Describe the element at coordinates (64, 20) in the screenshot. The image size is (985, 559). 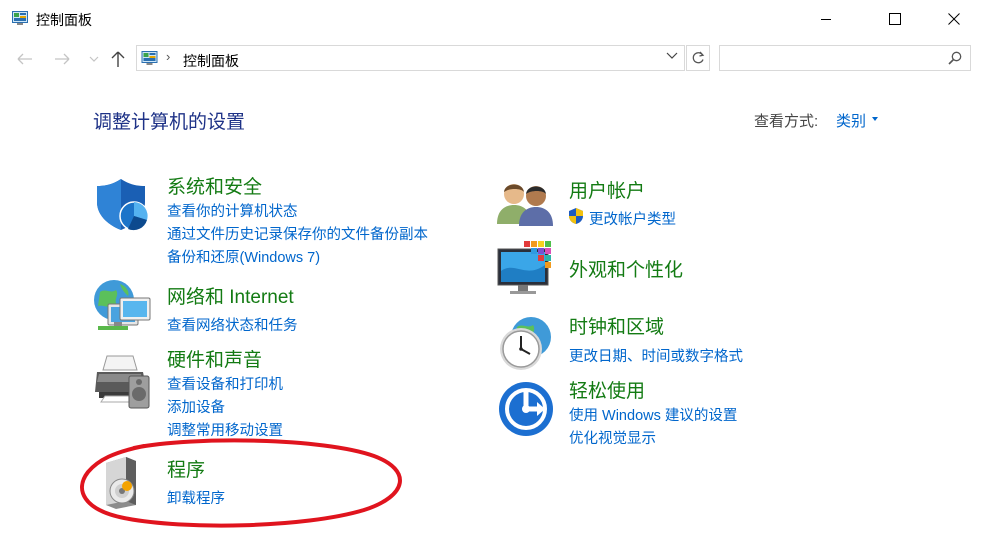
I see `window-title: 控制面板` at that location.